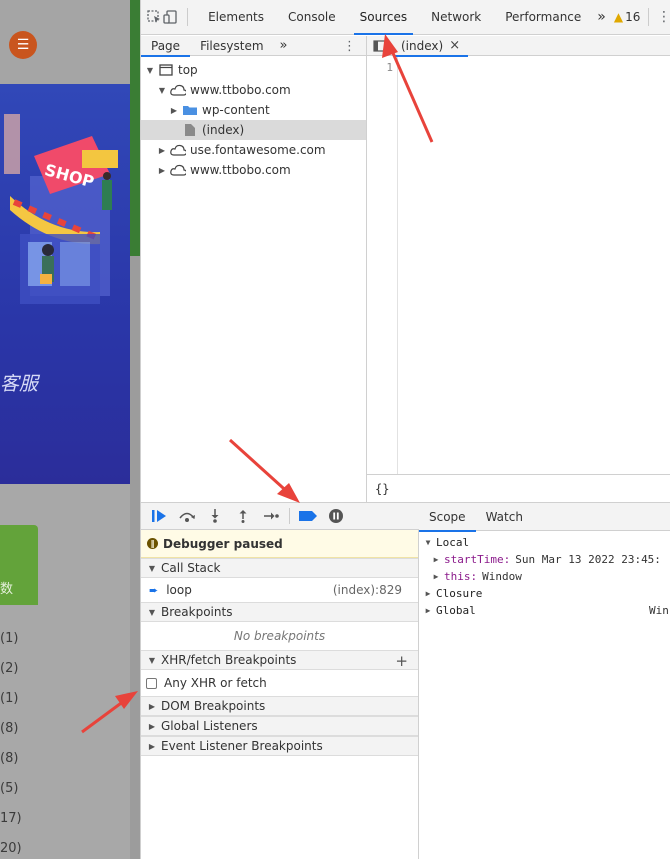  I want to click on property-key: startTime:, so click(477, 559).